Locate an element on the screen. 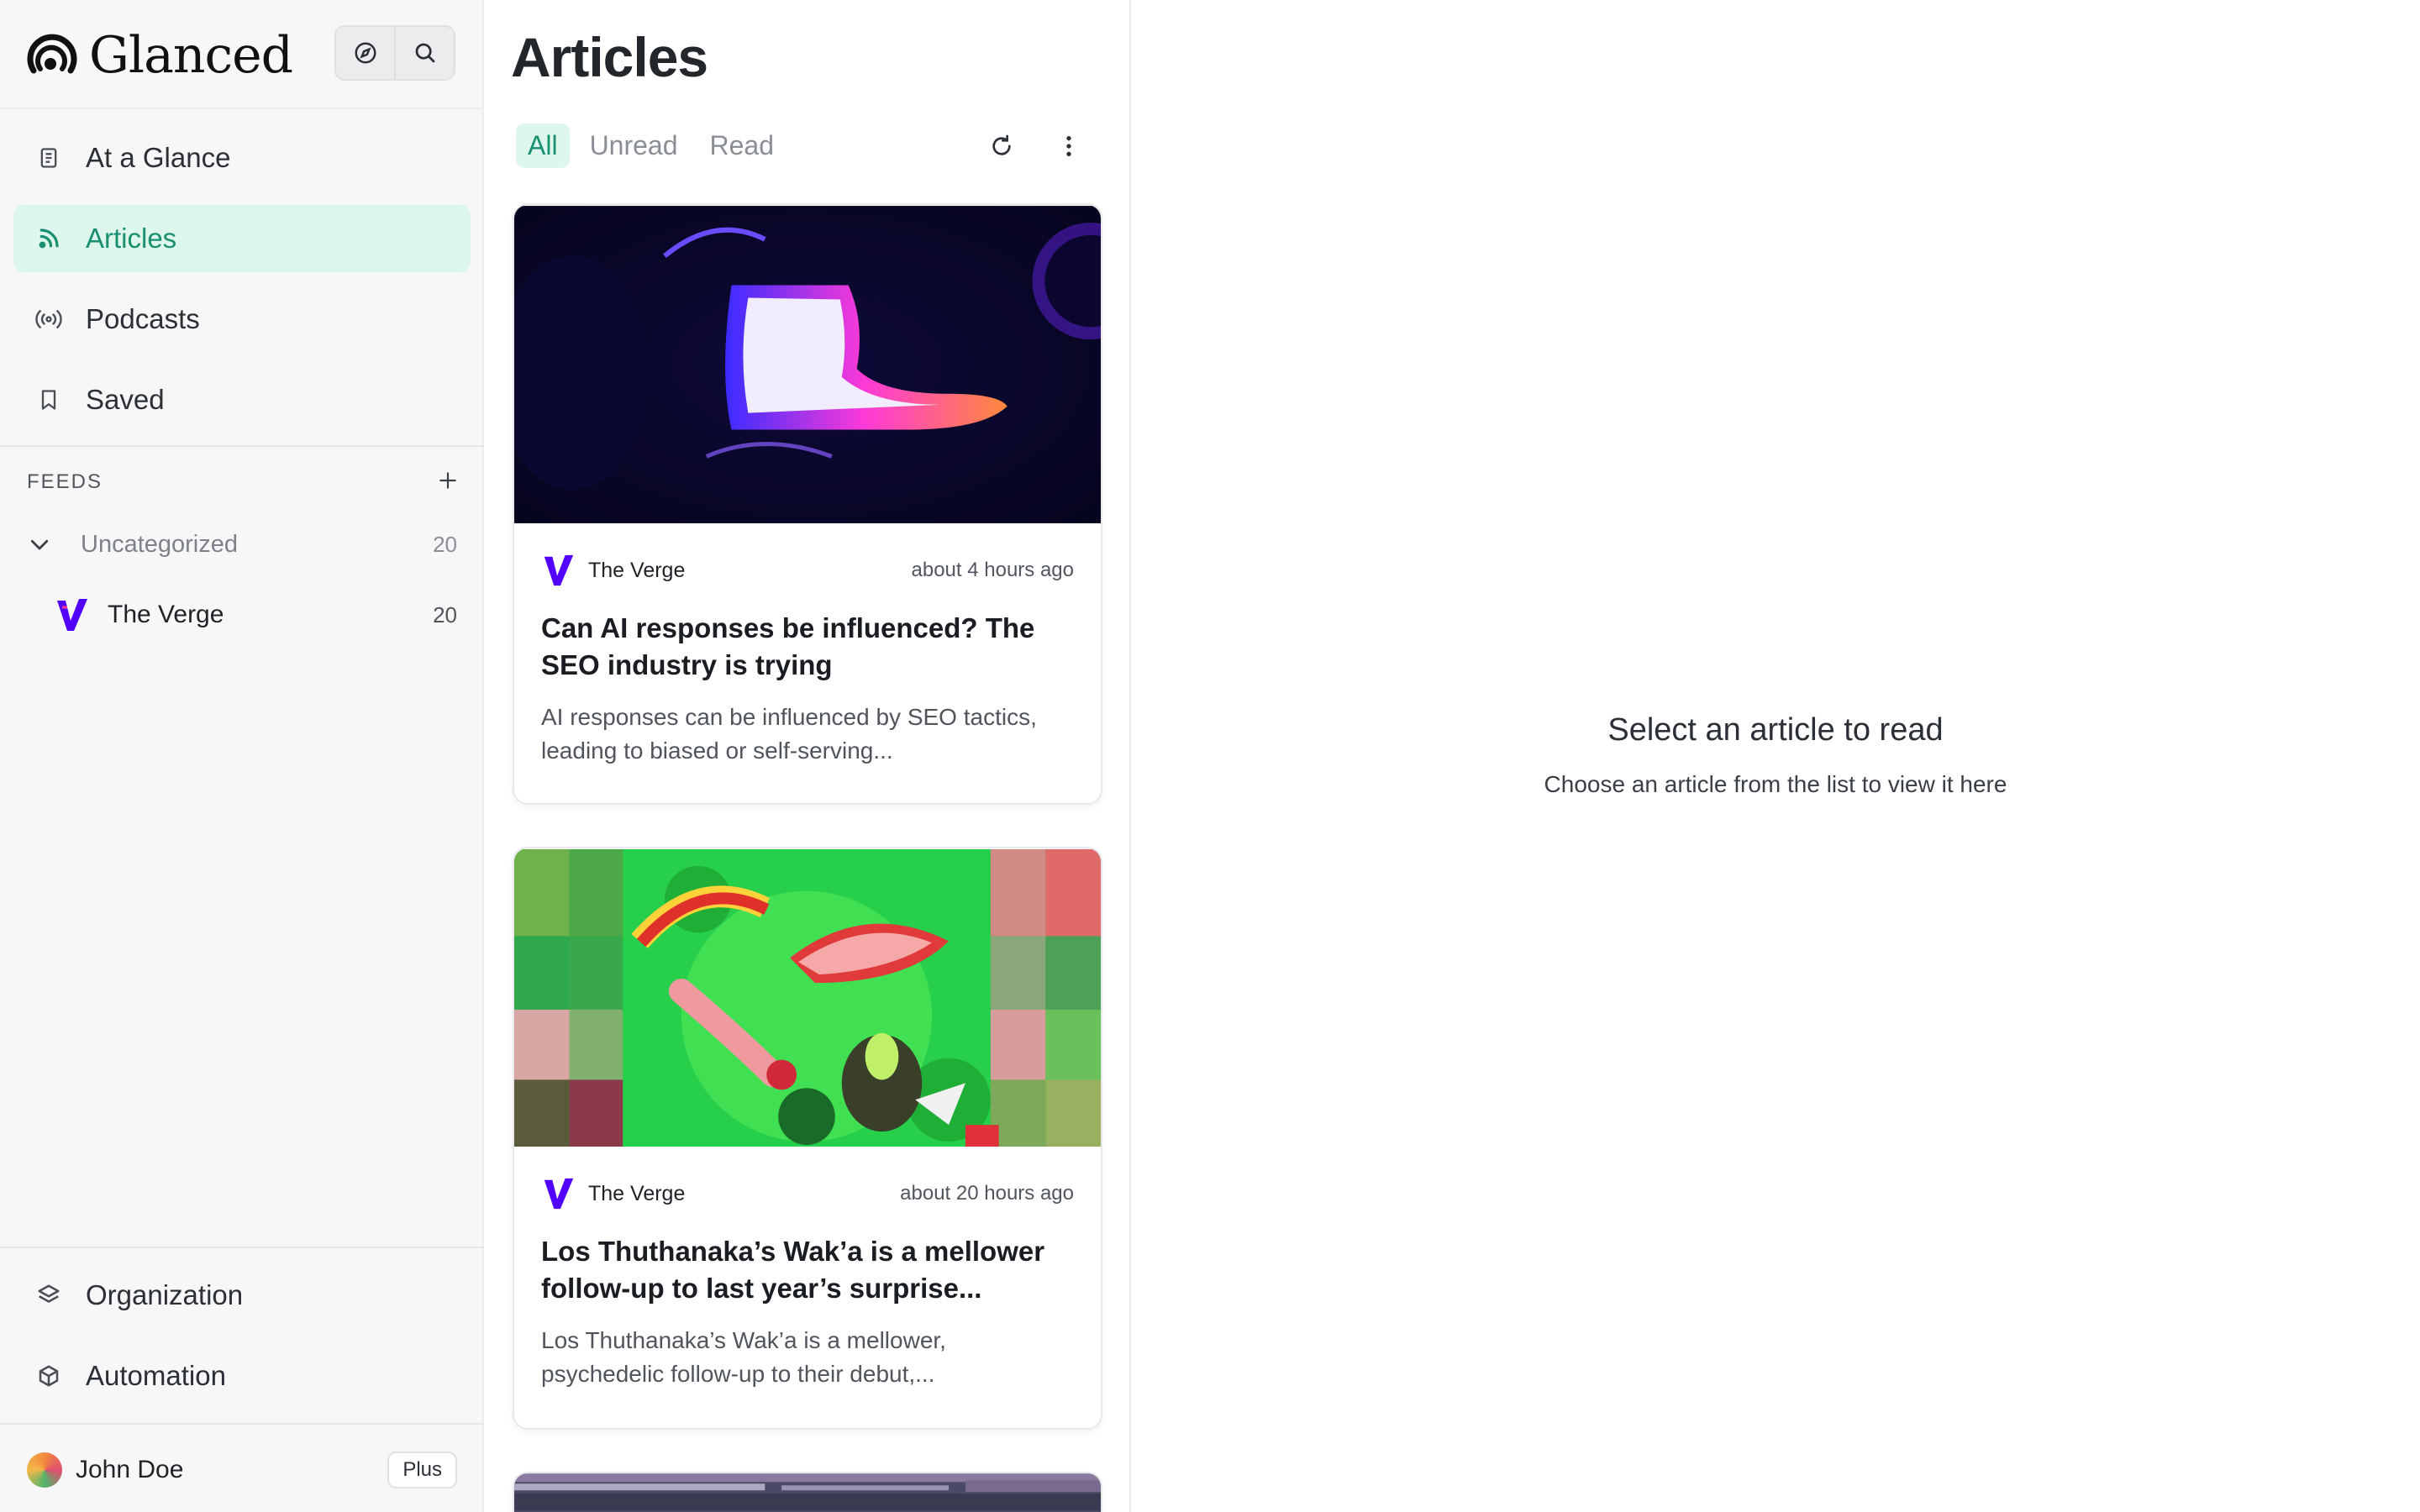  nav-item-organization: Organization is located at coordinates (242, 1295).